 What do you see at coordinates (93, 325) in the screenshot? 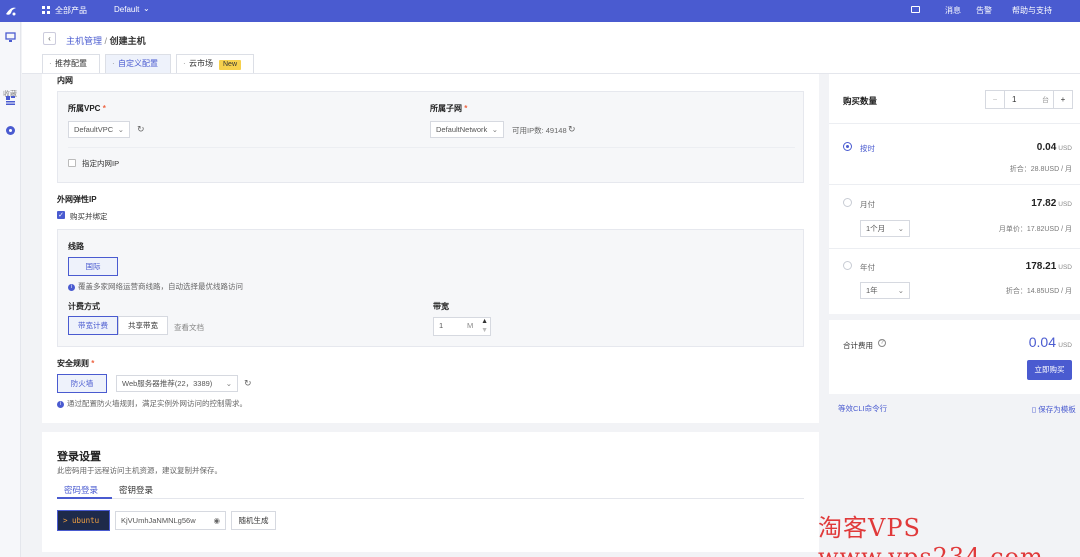
I see `billing-bandwidth-button: 带宽计费` at bounding box center [93, 325].